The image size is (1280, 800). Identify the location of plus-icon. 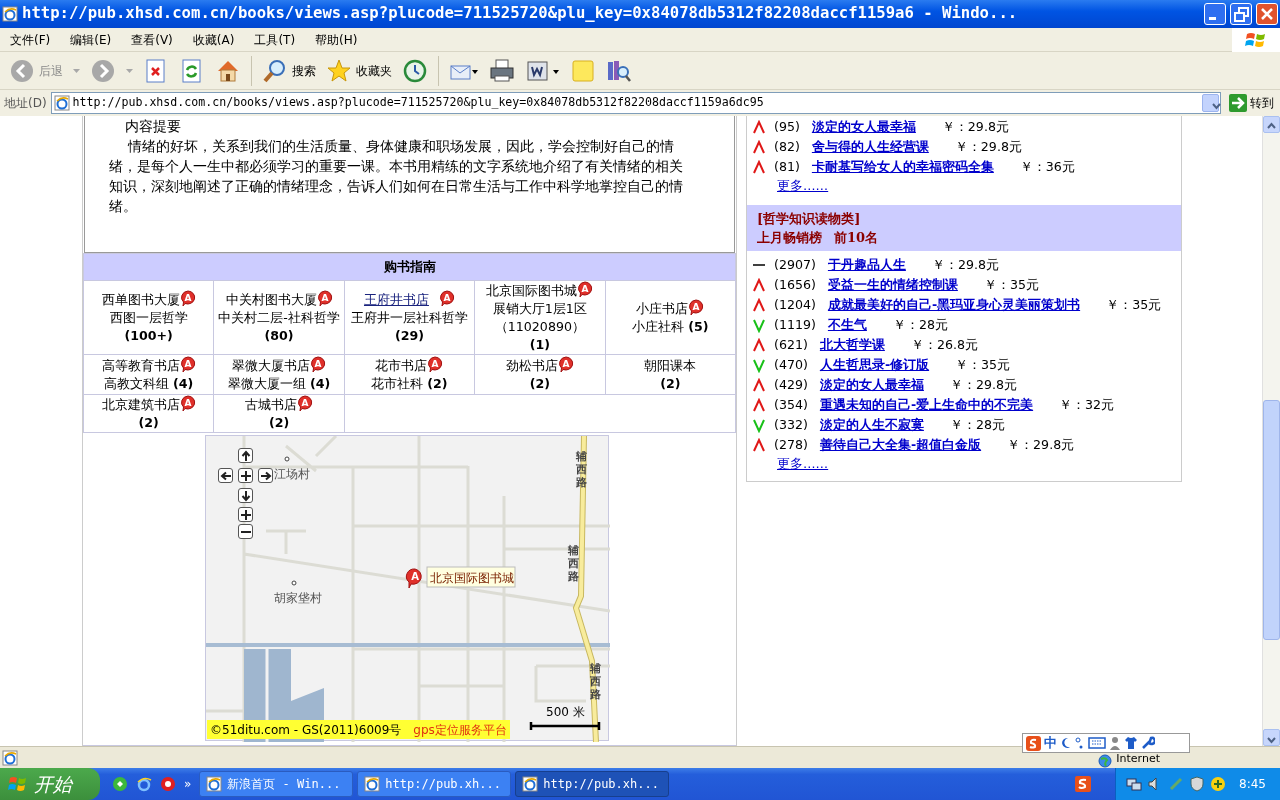
(1218, 784).